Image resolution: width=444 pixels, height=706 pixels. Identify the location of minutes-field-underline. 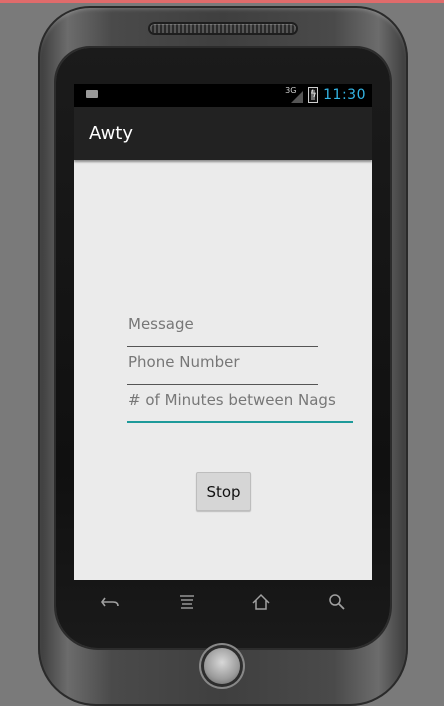
(240, 422).